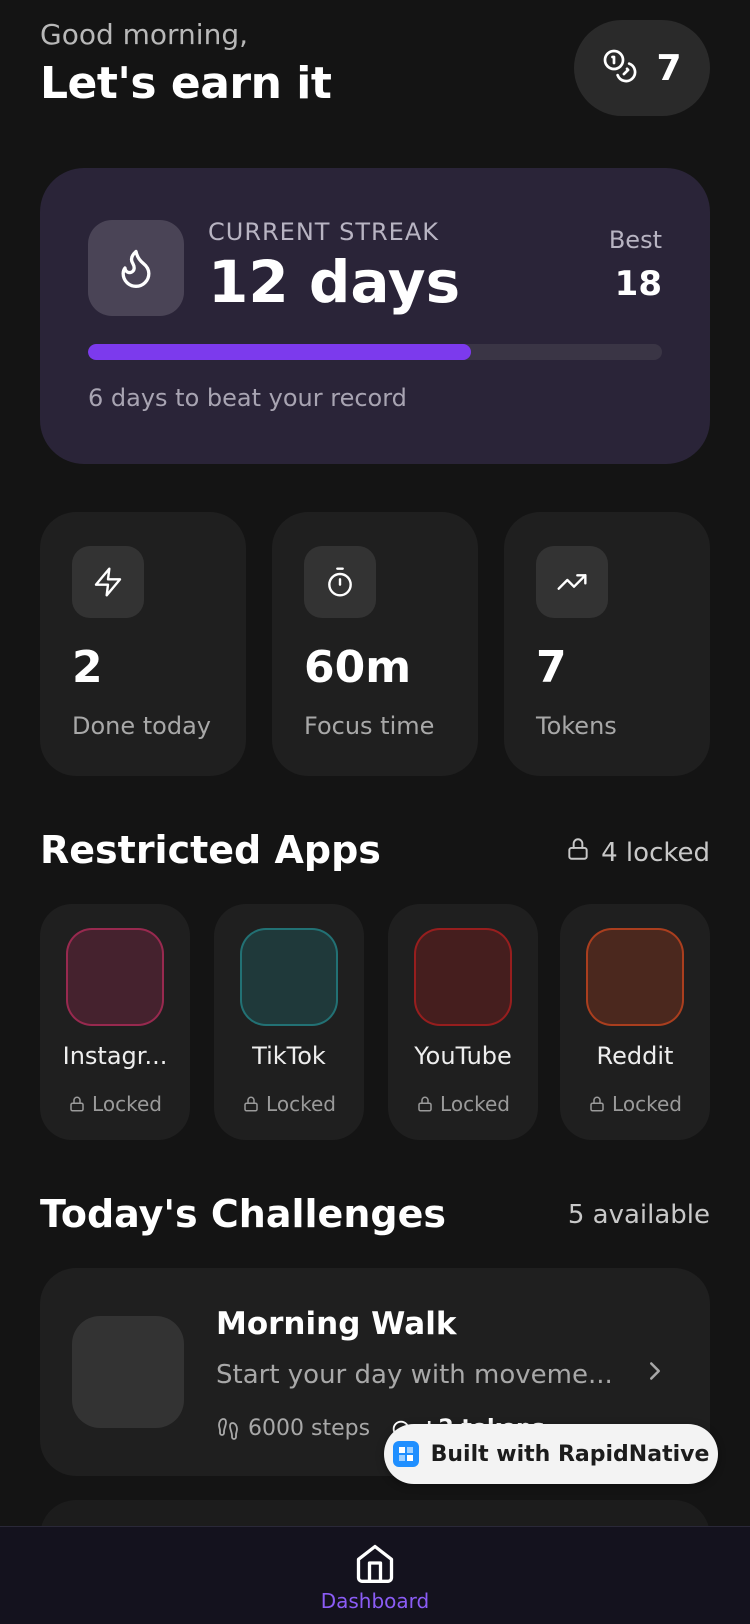  Describe the element at coordinates (136, 268) in the screenshot. I see `flame-icon` at that location.